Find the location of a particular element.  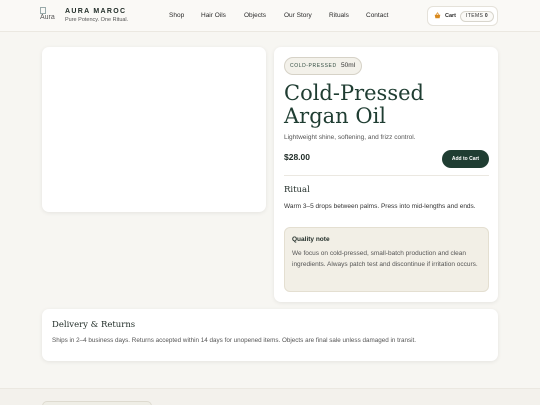

product-price: $28.00 is located at coordinates (297, 157).